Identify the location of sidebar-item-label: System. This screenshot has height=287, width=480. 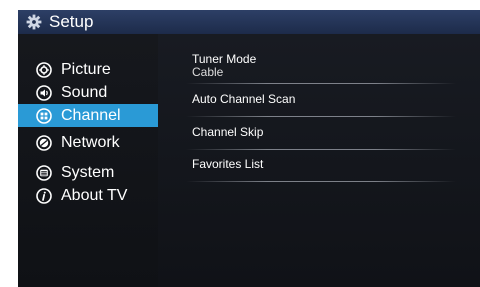
(88, 172).